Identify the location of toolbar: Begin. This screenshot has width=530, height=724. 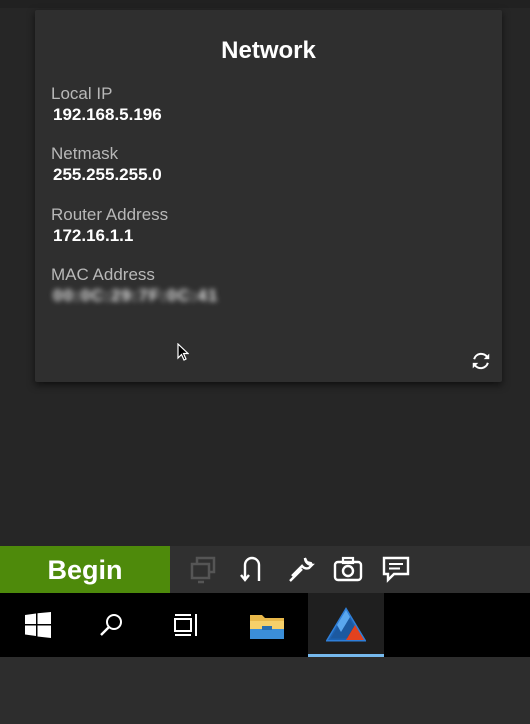
(265, 569).